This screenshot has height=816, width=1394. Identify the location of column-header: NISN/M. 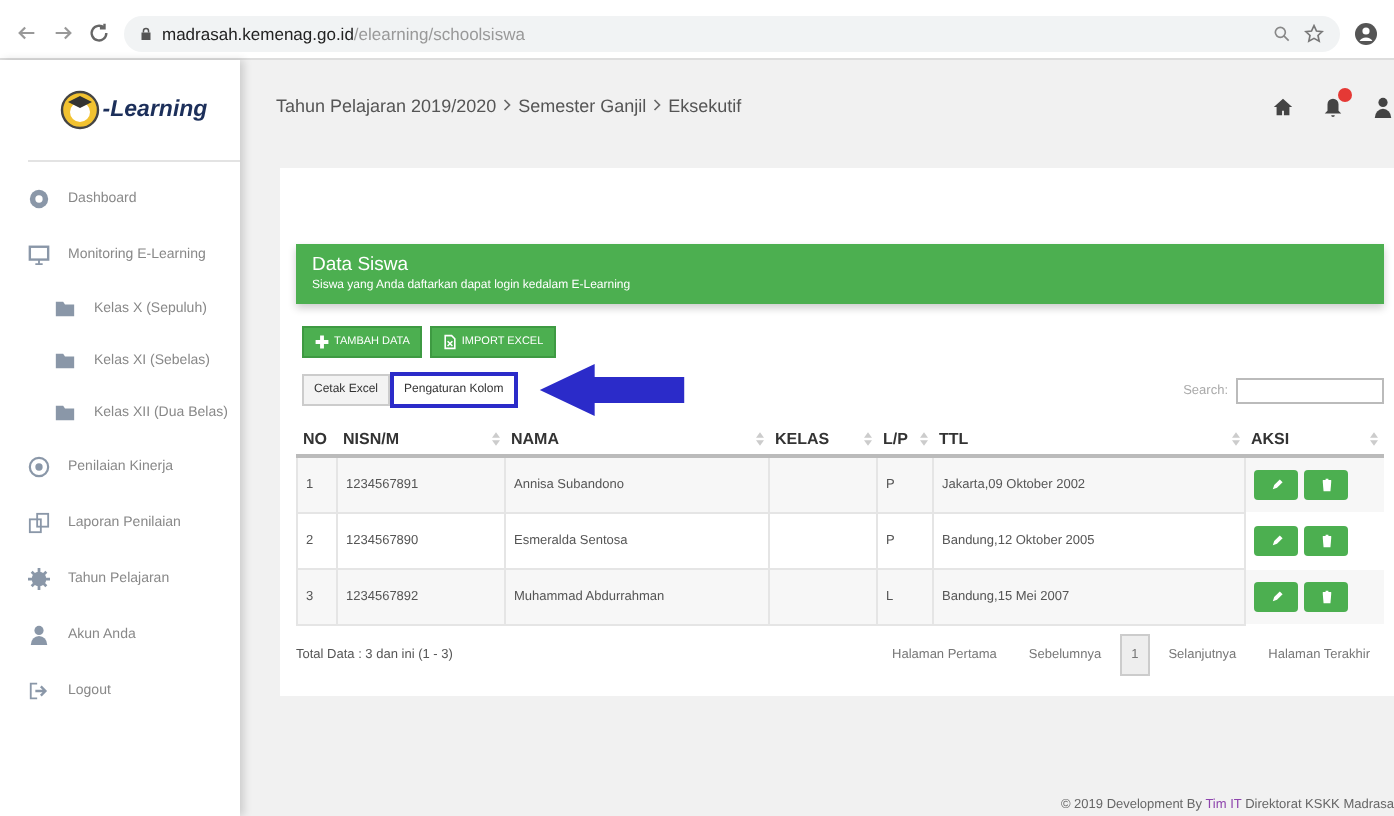
(371, 439).